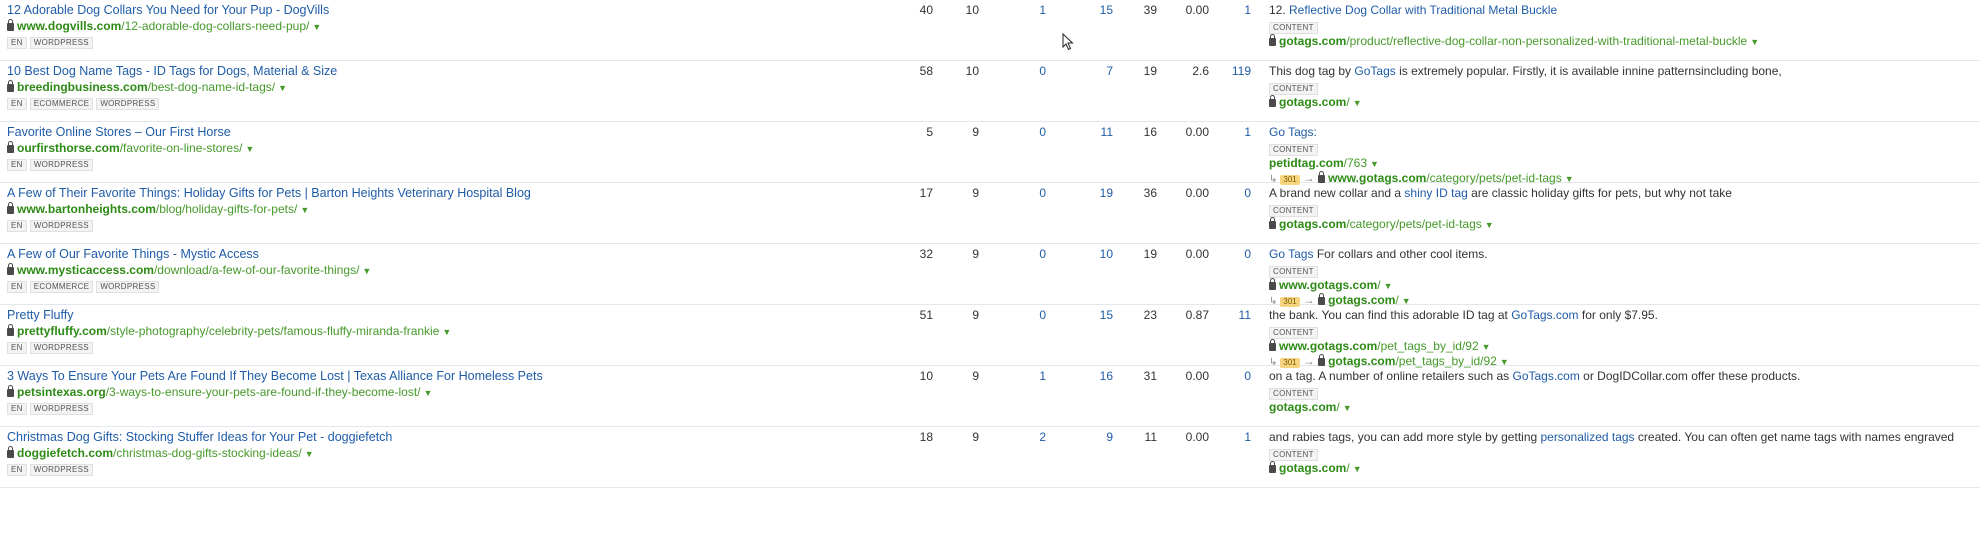  Describe the element at coordinates (1337, 193) in the screenshot. I see `anchor-text-before: A brand new collar and a` at that location.